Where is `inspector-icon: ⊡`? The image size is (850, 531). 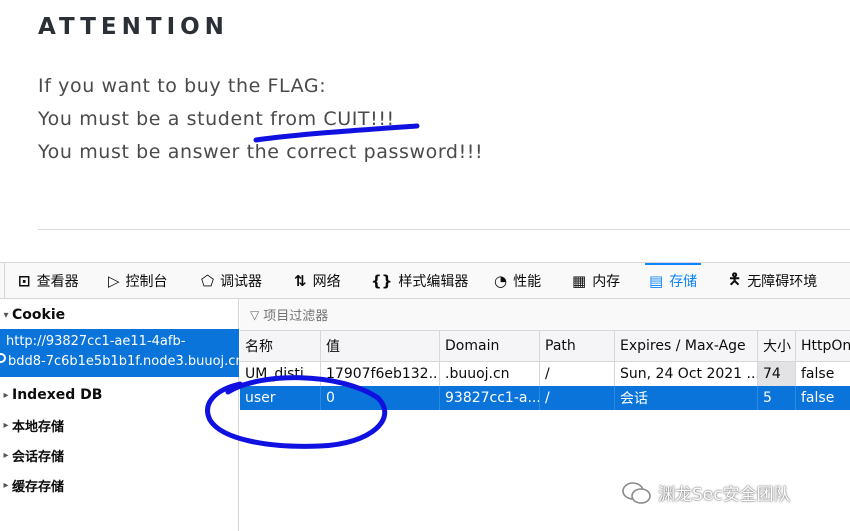 inspector-icon: ⊡ is located at coordinates (24, 281).